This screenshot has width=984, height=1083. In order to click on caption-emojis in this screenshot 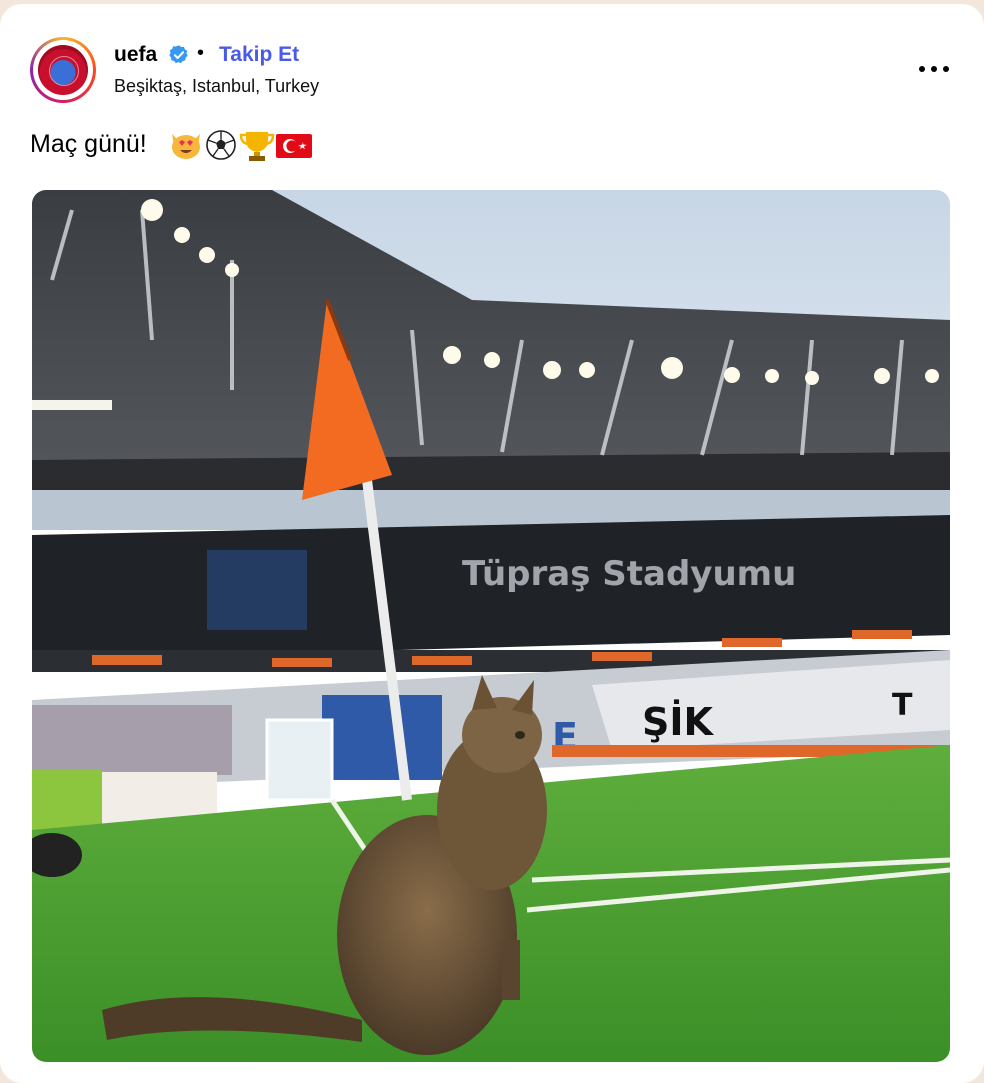, I will do `click(242, 145)`.